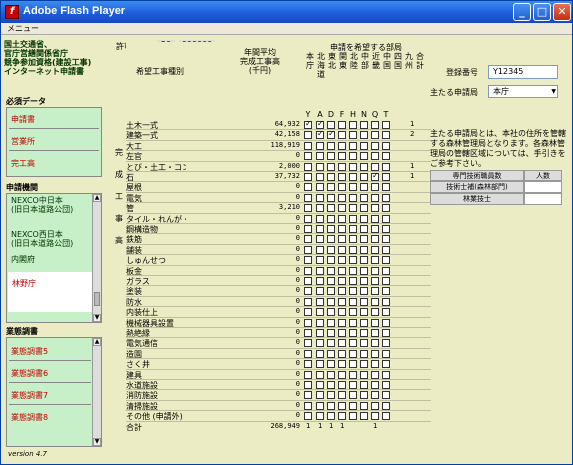 The image size is (573, 465). What do you see at coordinates (543, 187) in the screenshot?
I see `staff-count-field` at bounding box center [543, 187].